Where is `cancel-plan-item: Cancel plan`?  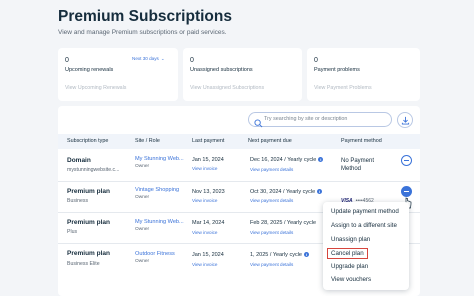 cancel-plan-item: Cancel plan is located at coordinates (347, 253).